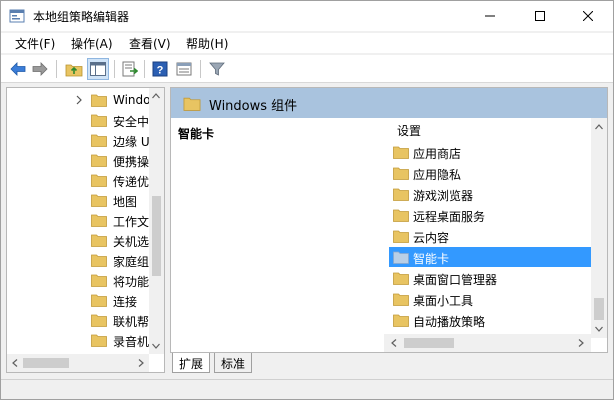 Image resolution: width=614 pixels, height=400 pixels. Describe the element at coordinates (131, 282) in the screenshot. I see `tree-item-label: 将功能` at that location.